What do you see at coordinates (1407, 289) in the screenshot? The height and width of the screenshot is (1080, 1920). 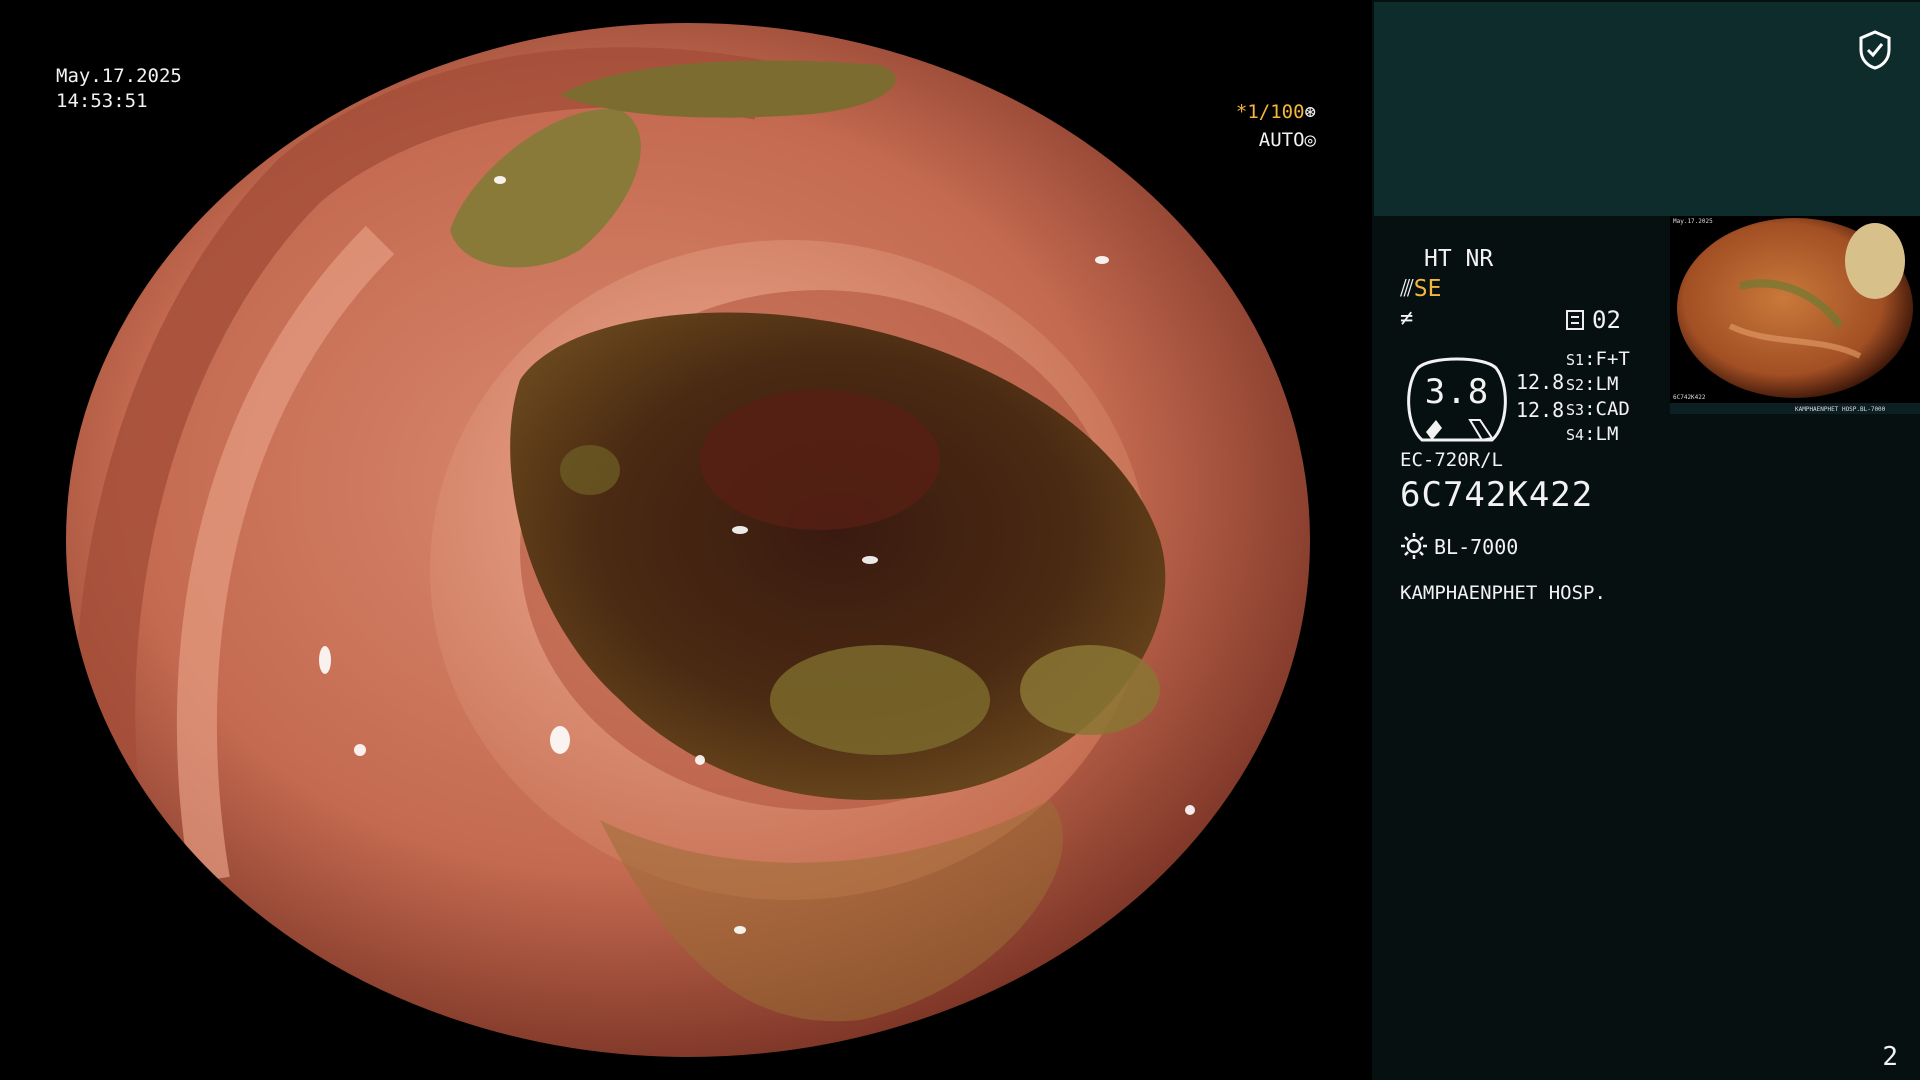 I see `scope-tip-icon: ⫻` at bounding box center [1407, 289].